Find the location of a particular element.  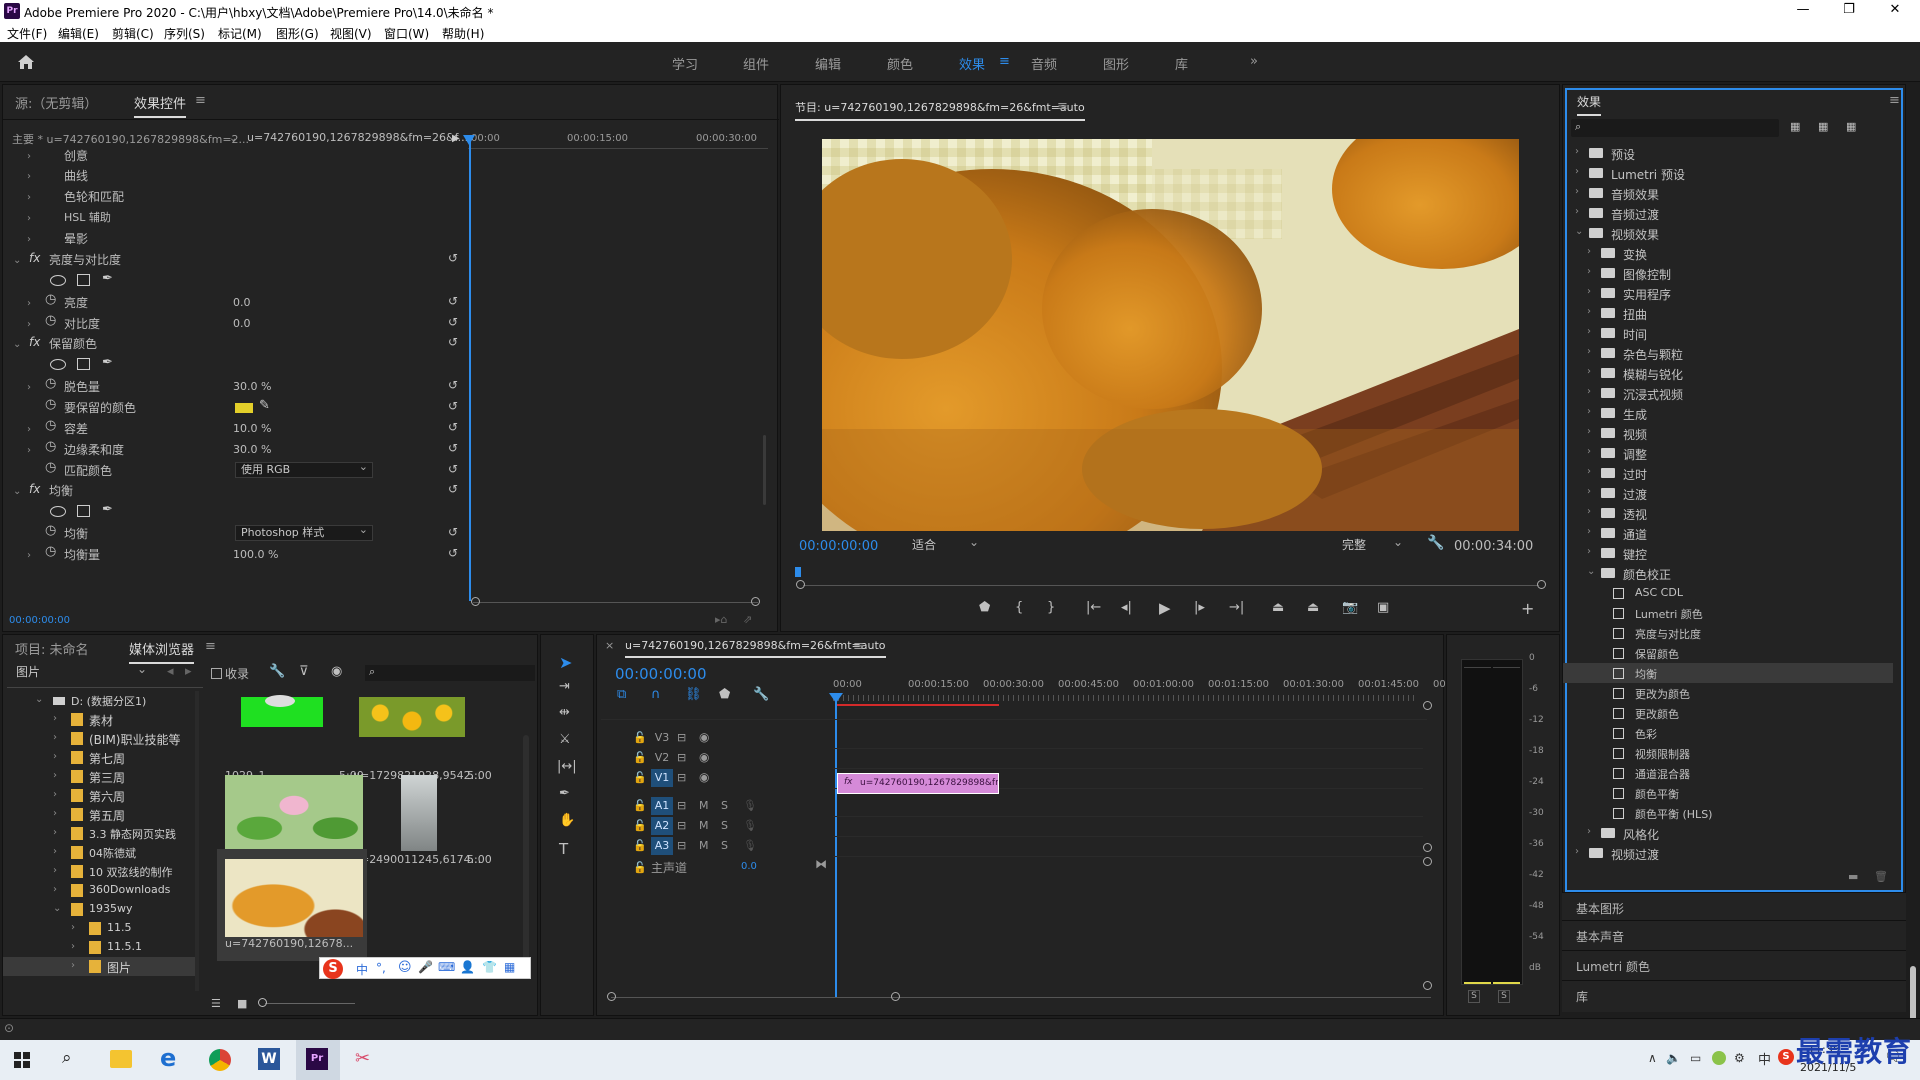

effect-item: 颜色平衡 is located at coordinates (1728, 793).